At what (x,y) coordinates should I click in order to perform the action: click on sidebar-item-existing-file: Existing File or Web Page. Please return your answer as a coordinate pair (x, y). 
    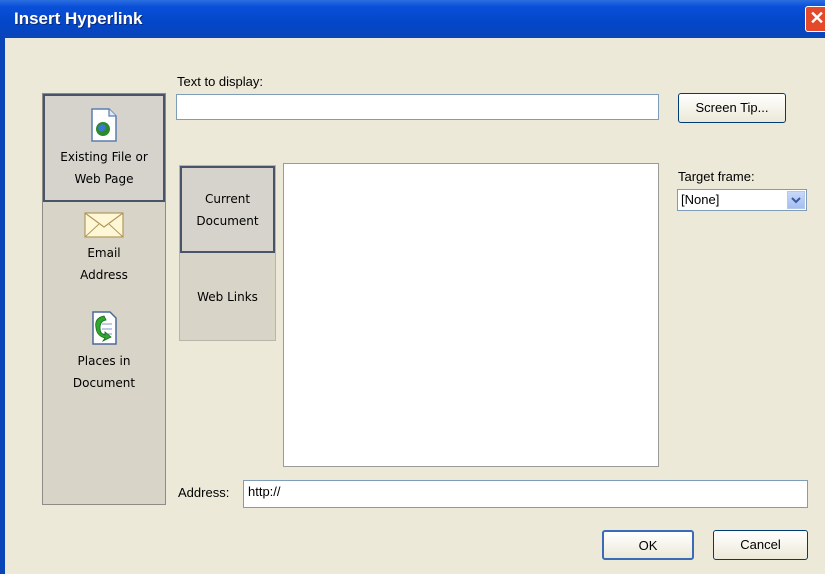
    Looking at the image, I should click on (104, 148).